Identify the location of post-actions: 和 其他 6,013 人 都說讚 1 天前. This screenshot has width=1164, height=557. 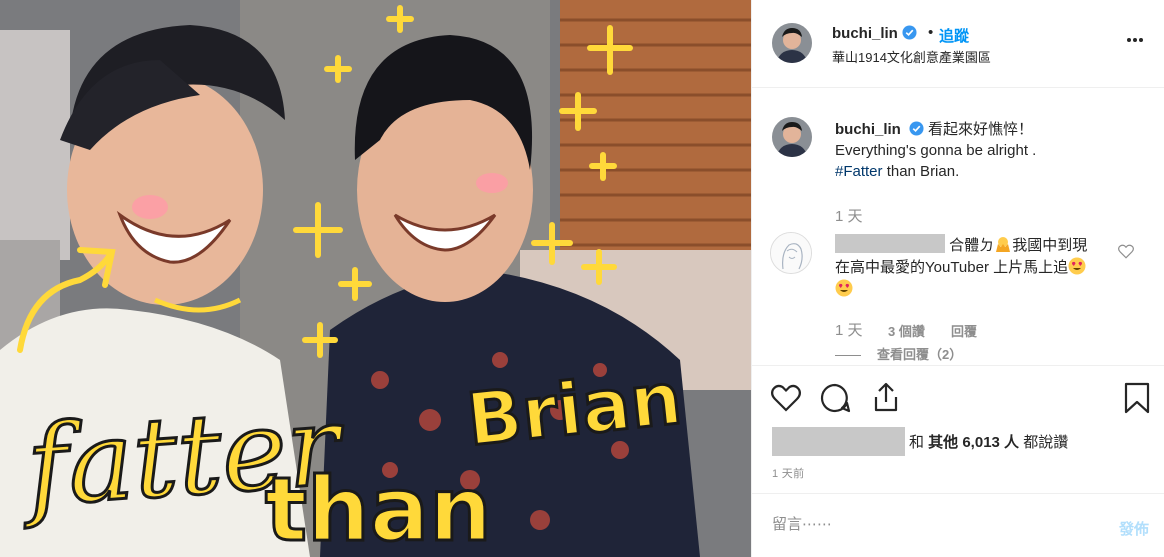
(958, 429).